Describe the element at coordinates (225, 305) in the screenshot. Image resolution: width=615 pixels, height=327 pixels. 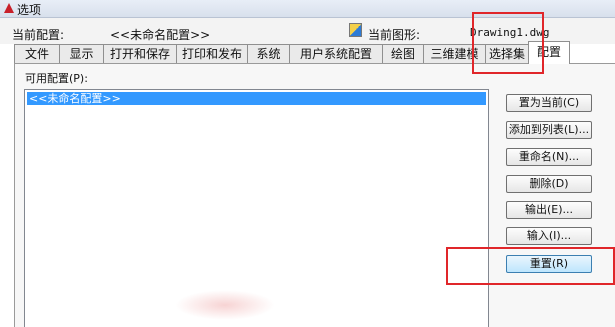
I see `blur-smudge` at that location.